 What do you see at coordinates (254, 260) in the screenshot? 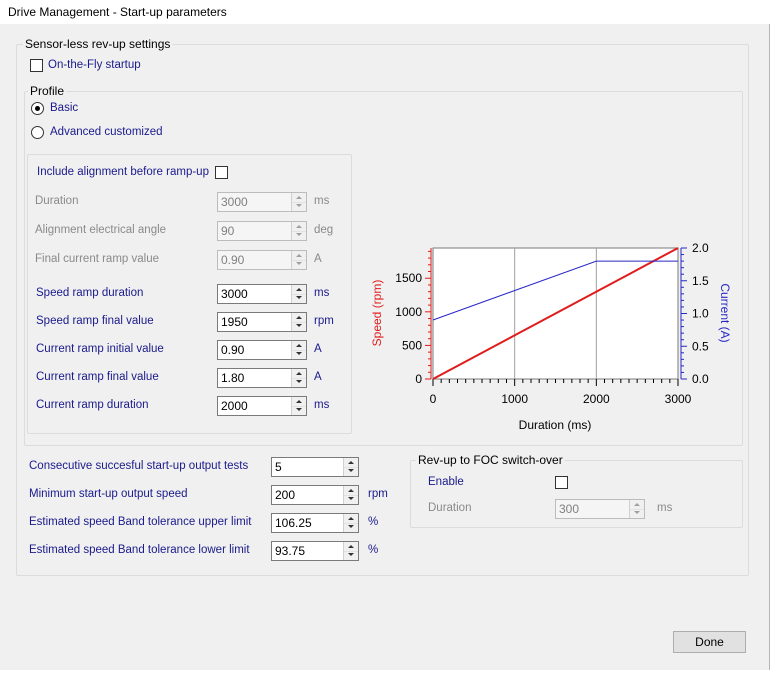
I see `final-current-ramp-input` at bounding box center [254, 260].